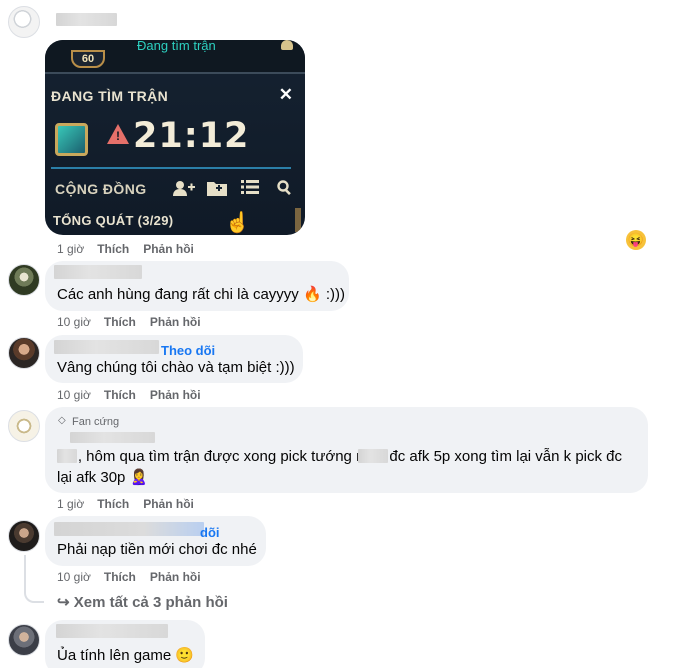 The image size is (684, 668). Describe the element at coordinates (24, 22) in the screenshot. I see `post-author-avatar` at that location.